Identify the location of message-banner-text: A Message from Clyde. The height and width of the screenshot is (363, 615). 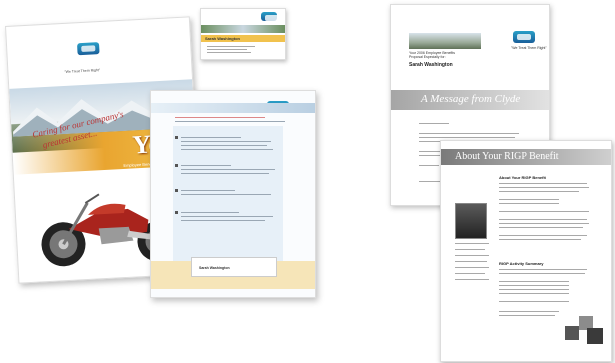
(471, 99).